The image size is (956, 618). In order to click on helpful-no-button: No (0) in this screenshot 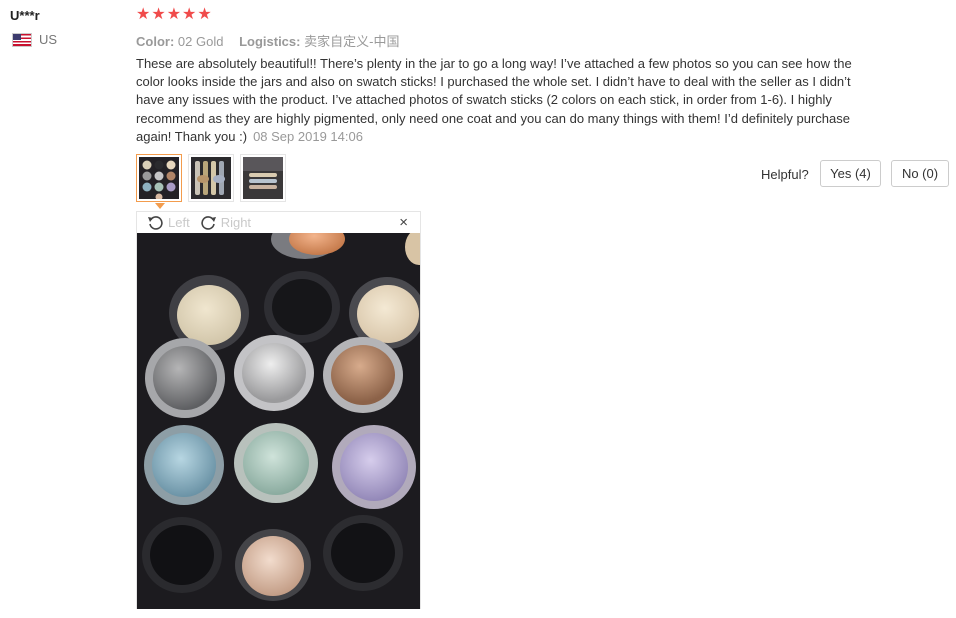, I will do `click(920, 173)`.